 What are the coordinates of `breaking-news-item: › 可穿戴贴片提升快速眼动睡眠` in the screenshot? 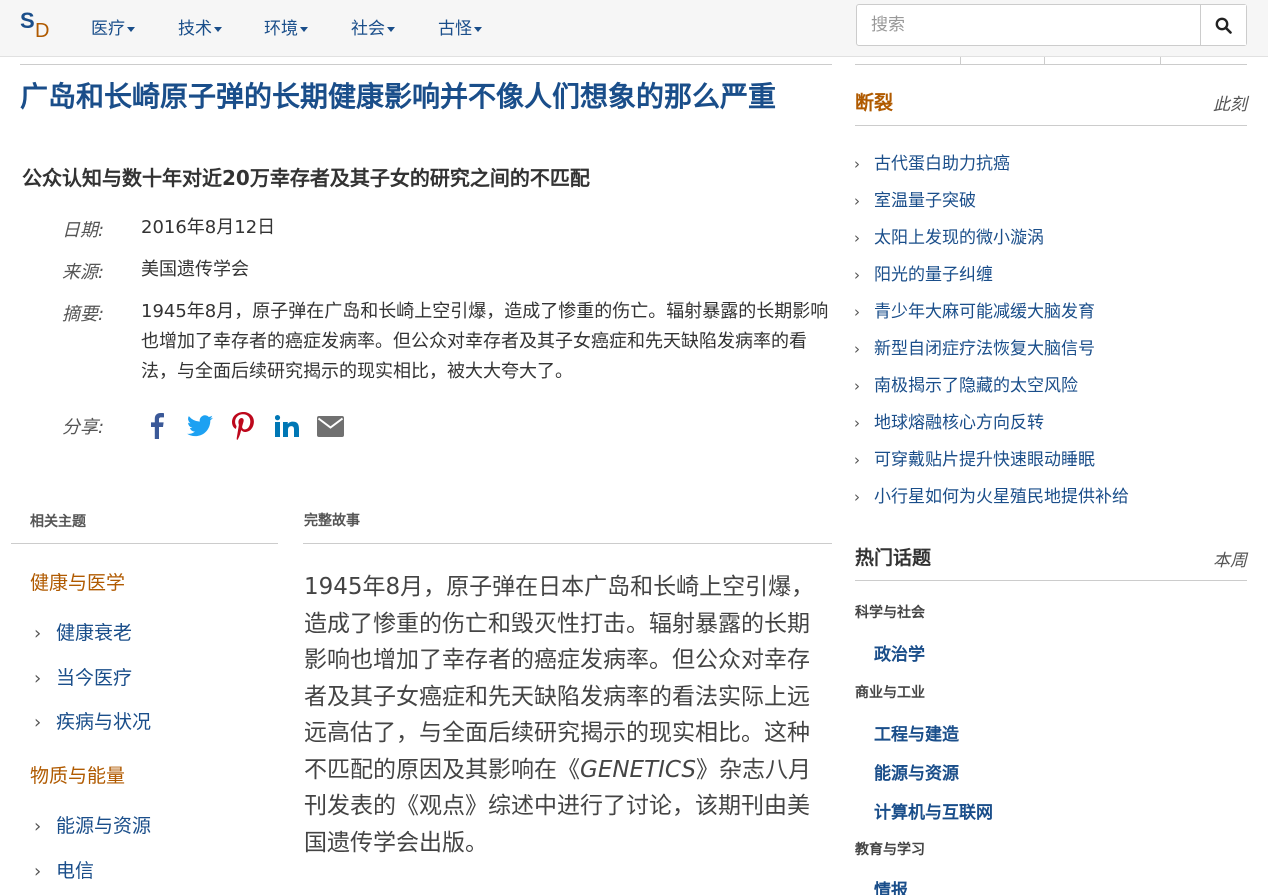 It's located at (974, 457).